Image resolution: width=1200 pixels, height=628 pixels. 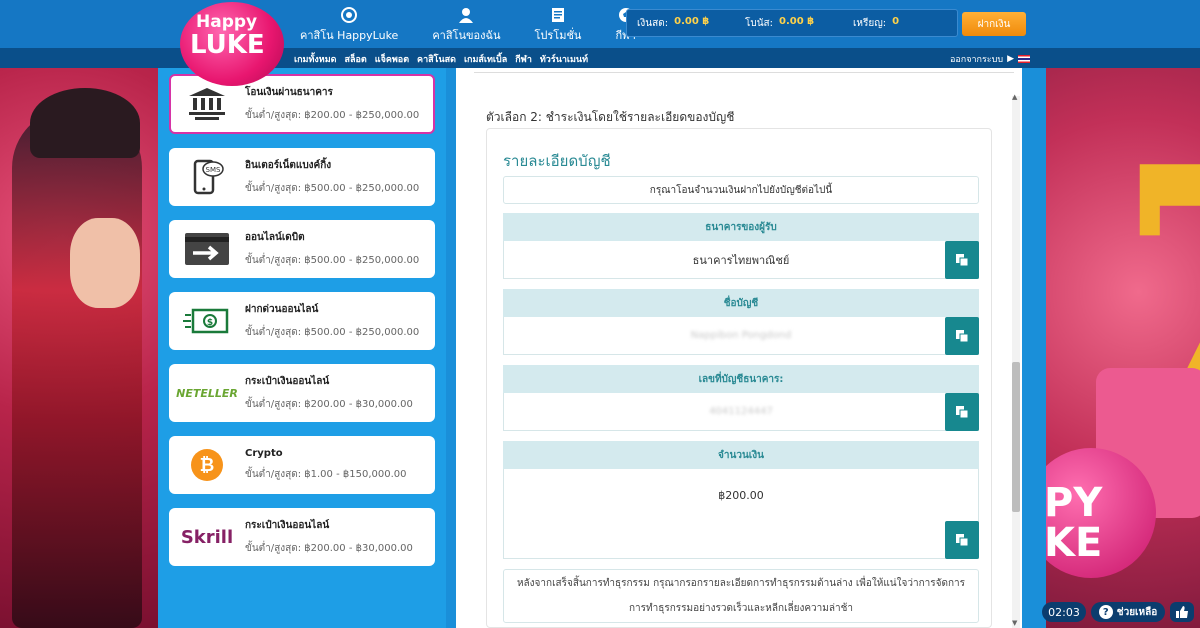 I want to click on account-name-row: Nappibon Pongdond, so click(x=741, y=336).